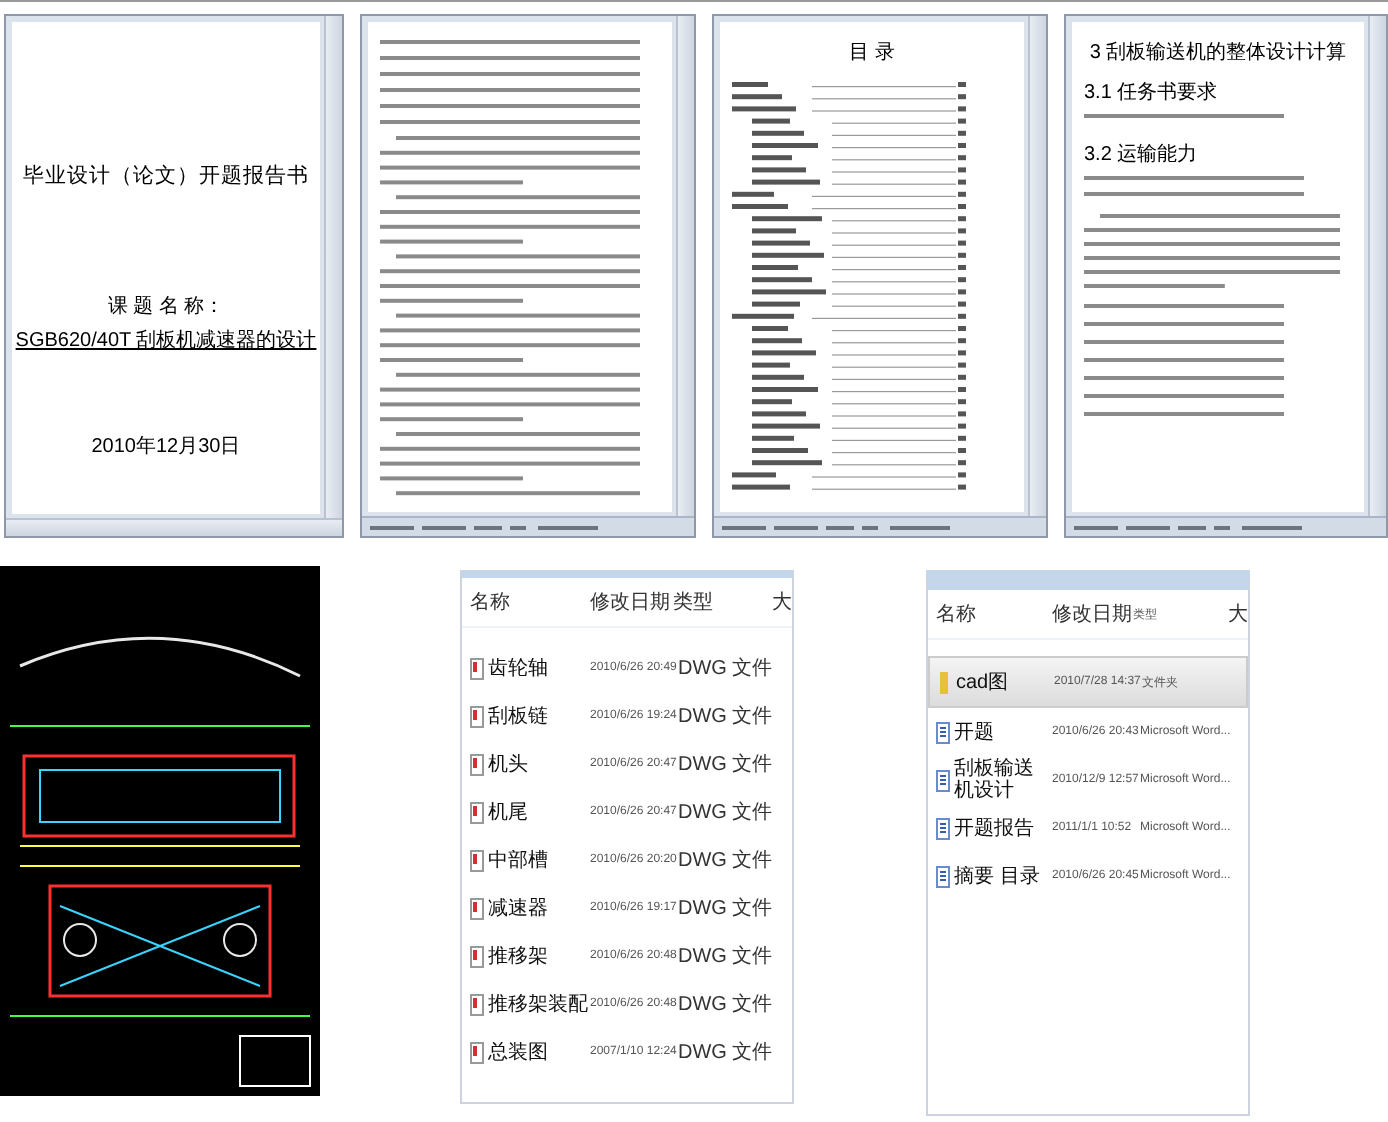 Image resolution: width=1388 pixels, height=1122 pixels. What do you see at coordinates (945, 682) in the screenshot?
I see `folder-icon` at bounding box center [945, 682].